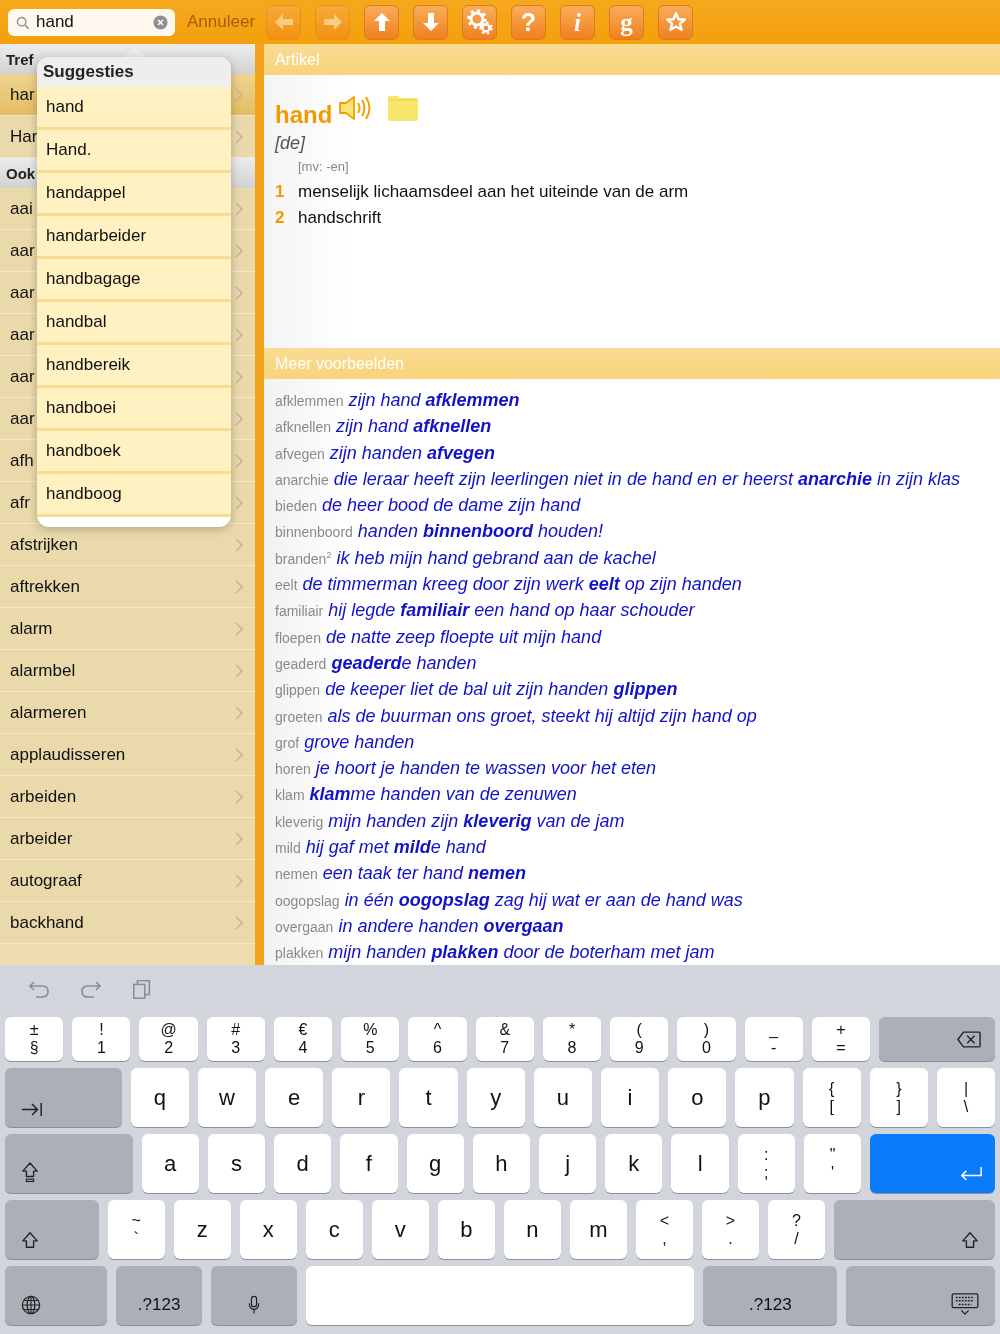 The image size is (1000, 1334). What do you see at coordinates (504, 1039) in the screenshot?
I see `keyboard-key: & 7` at bounding box center [504, 1039].